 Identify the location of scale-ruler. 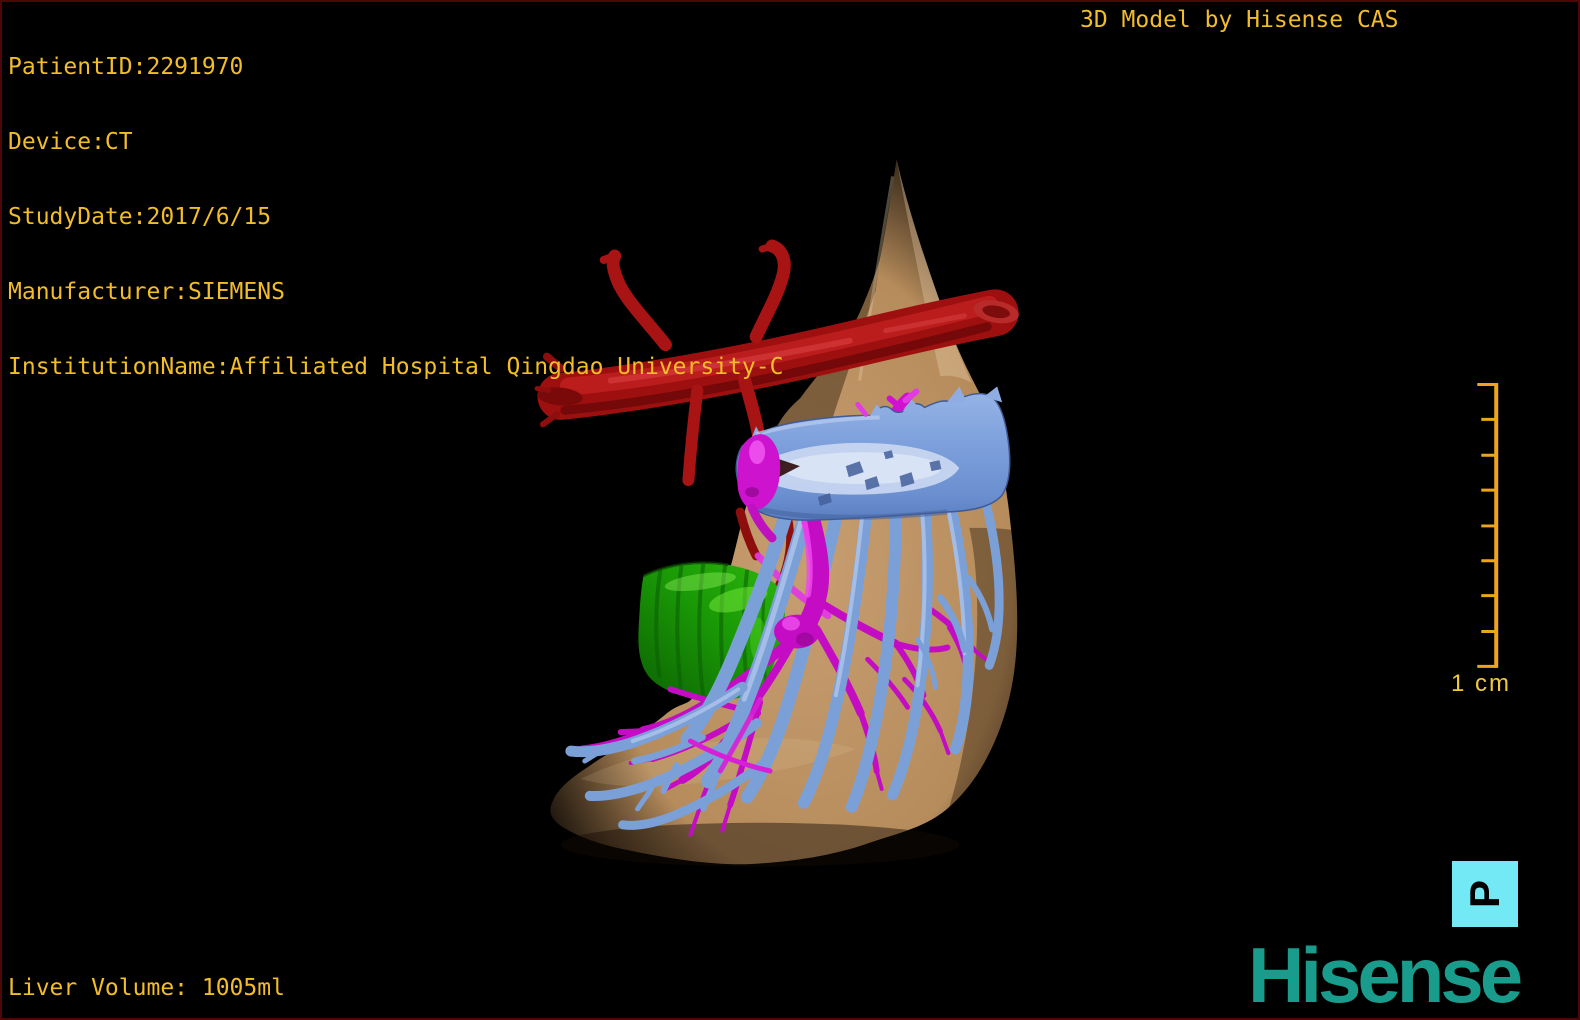
(1488, 525).